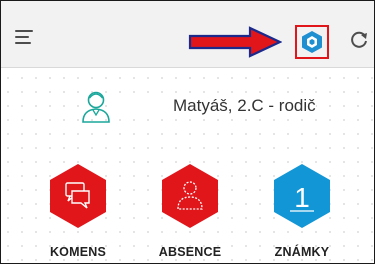 This screenshot has height=264, width=375. I want to click on tile-komens: KOMENS, so click(78, 213).